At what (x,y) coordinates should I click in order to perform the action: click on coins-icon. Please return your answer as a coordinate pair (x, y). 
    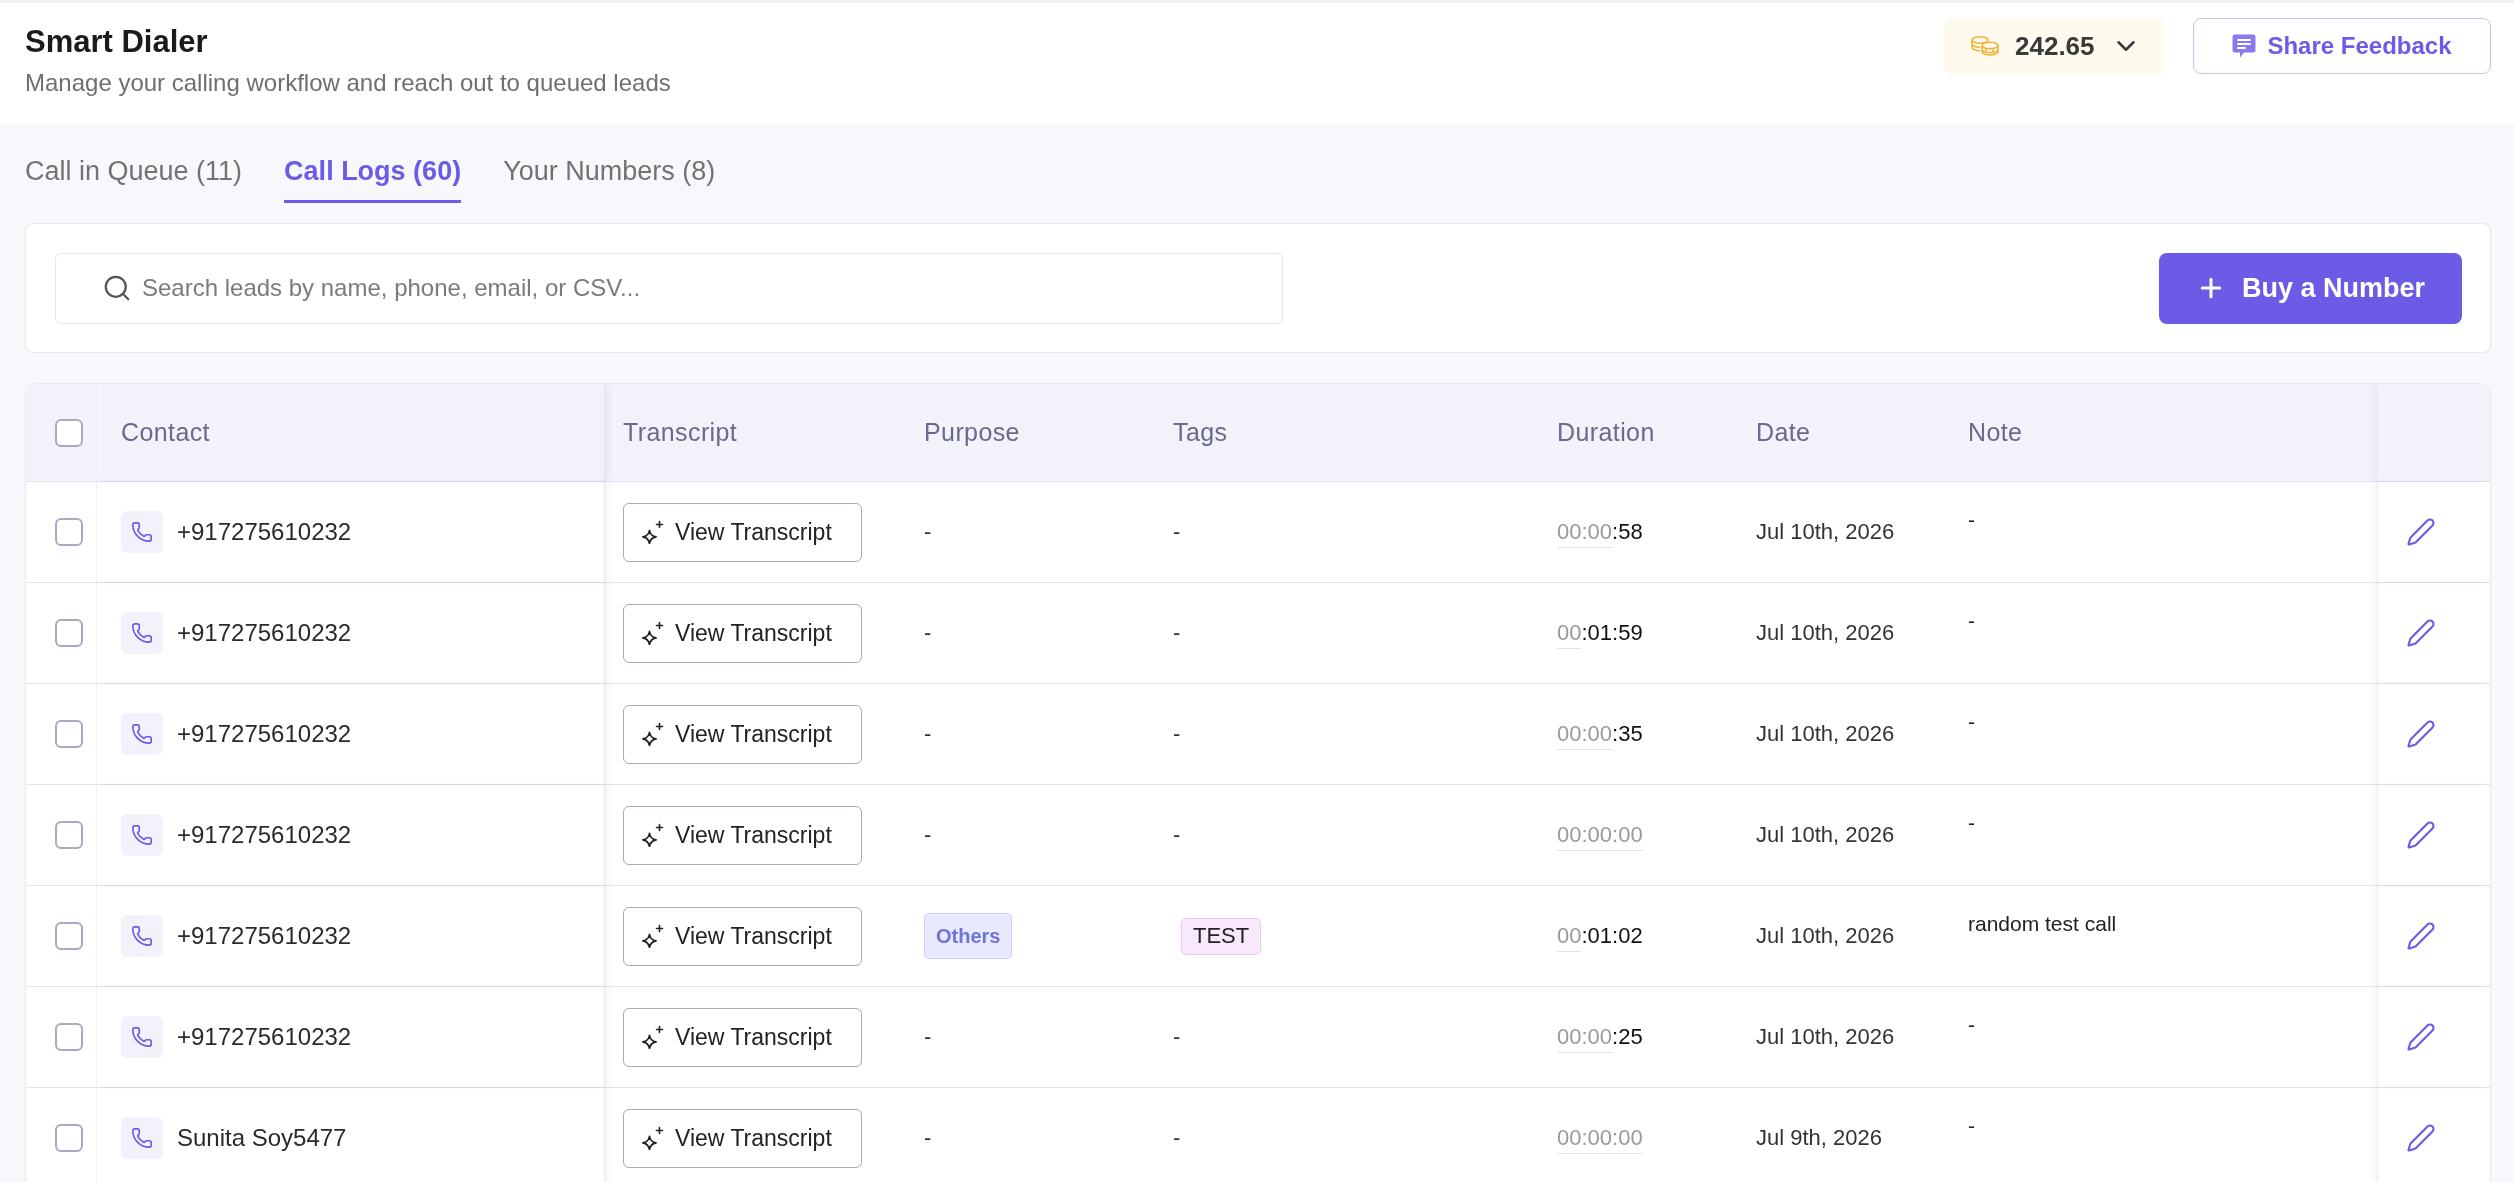
    Looking at the image, I should click on (1985, 46).